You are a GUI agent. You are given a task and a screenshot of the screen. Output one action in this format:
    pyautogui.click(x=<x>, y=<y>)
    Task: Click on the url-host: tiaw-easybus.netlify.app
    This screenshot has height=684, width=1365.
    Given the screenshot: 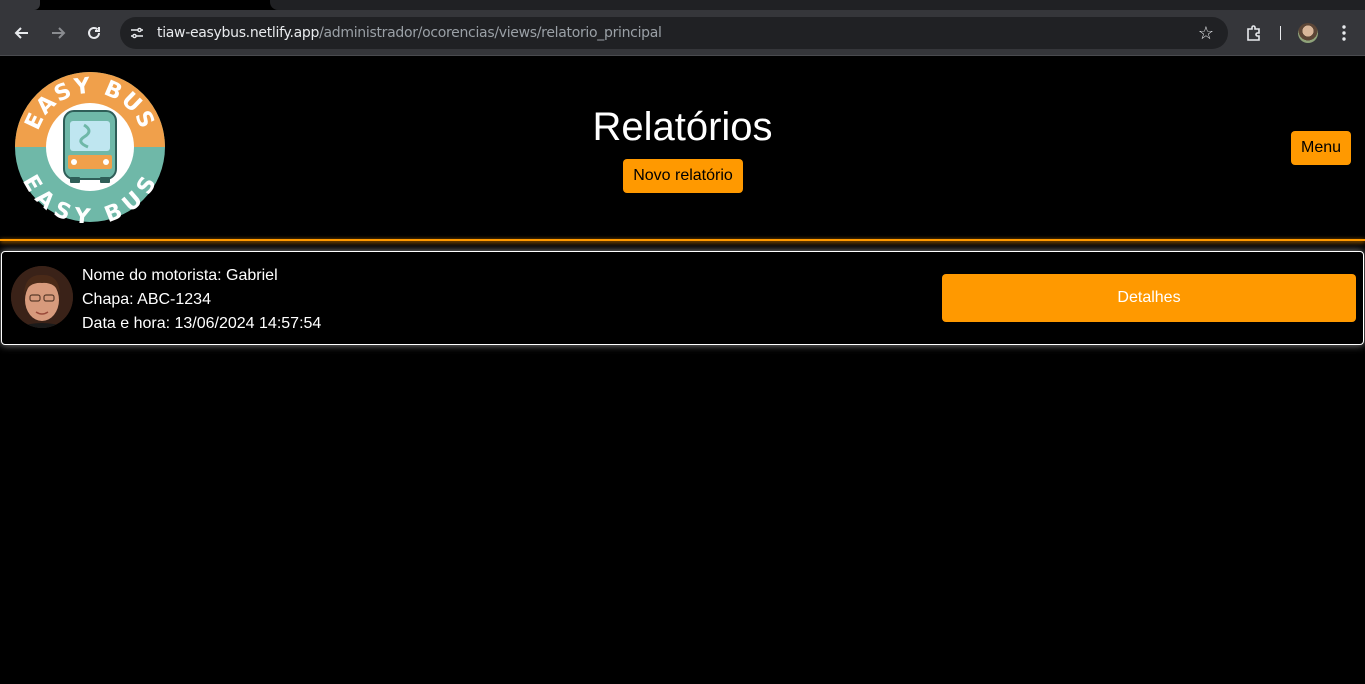 What is the action you would take?
    pyautogui.click(x=238, y=33)
    